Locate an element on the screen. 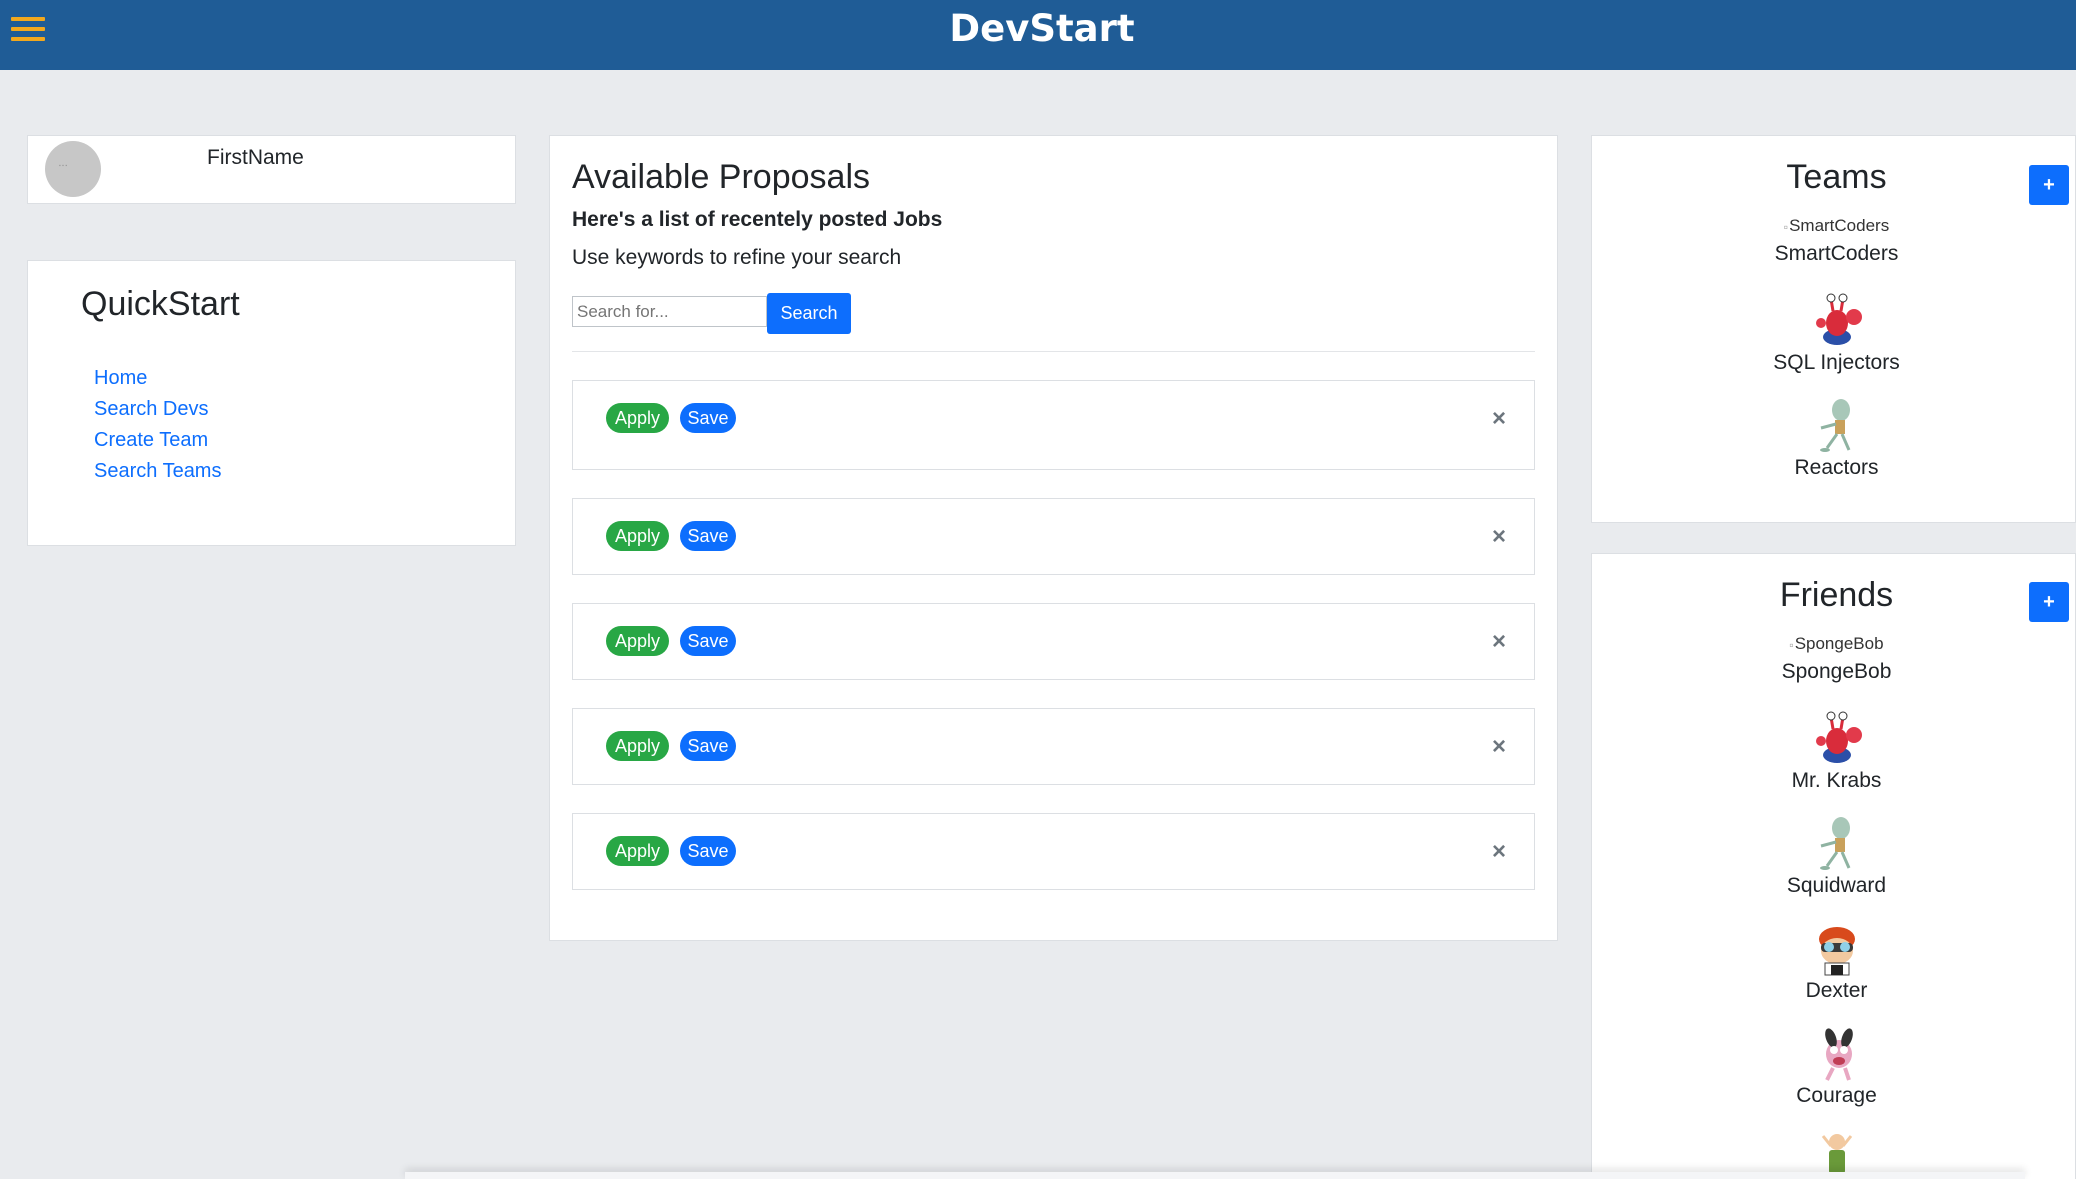 The image size is (2076, 1179). friend-item: Courage is located at coordinates (1834, 1068).